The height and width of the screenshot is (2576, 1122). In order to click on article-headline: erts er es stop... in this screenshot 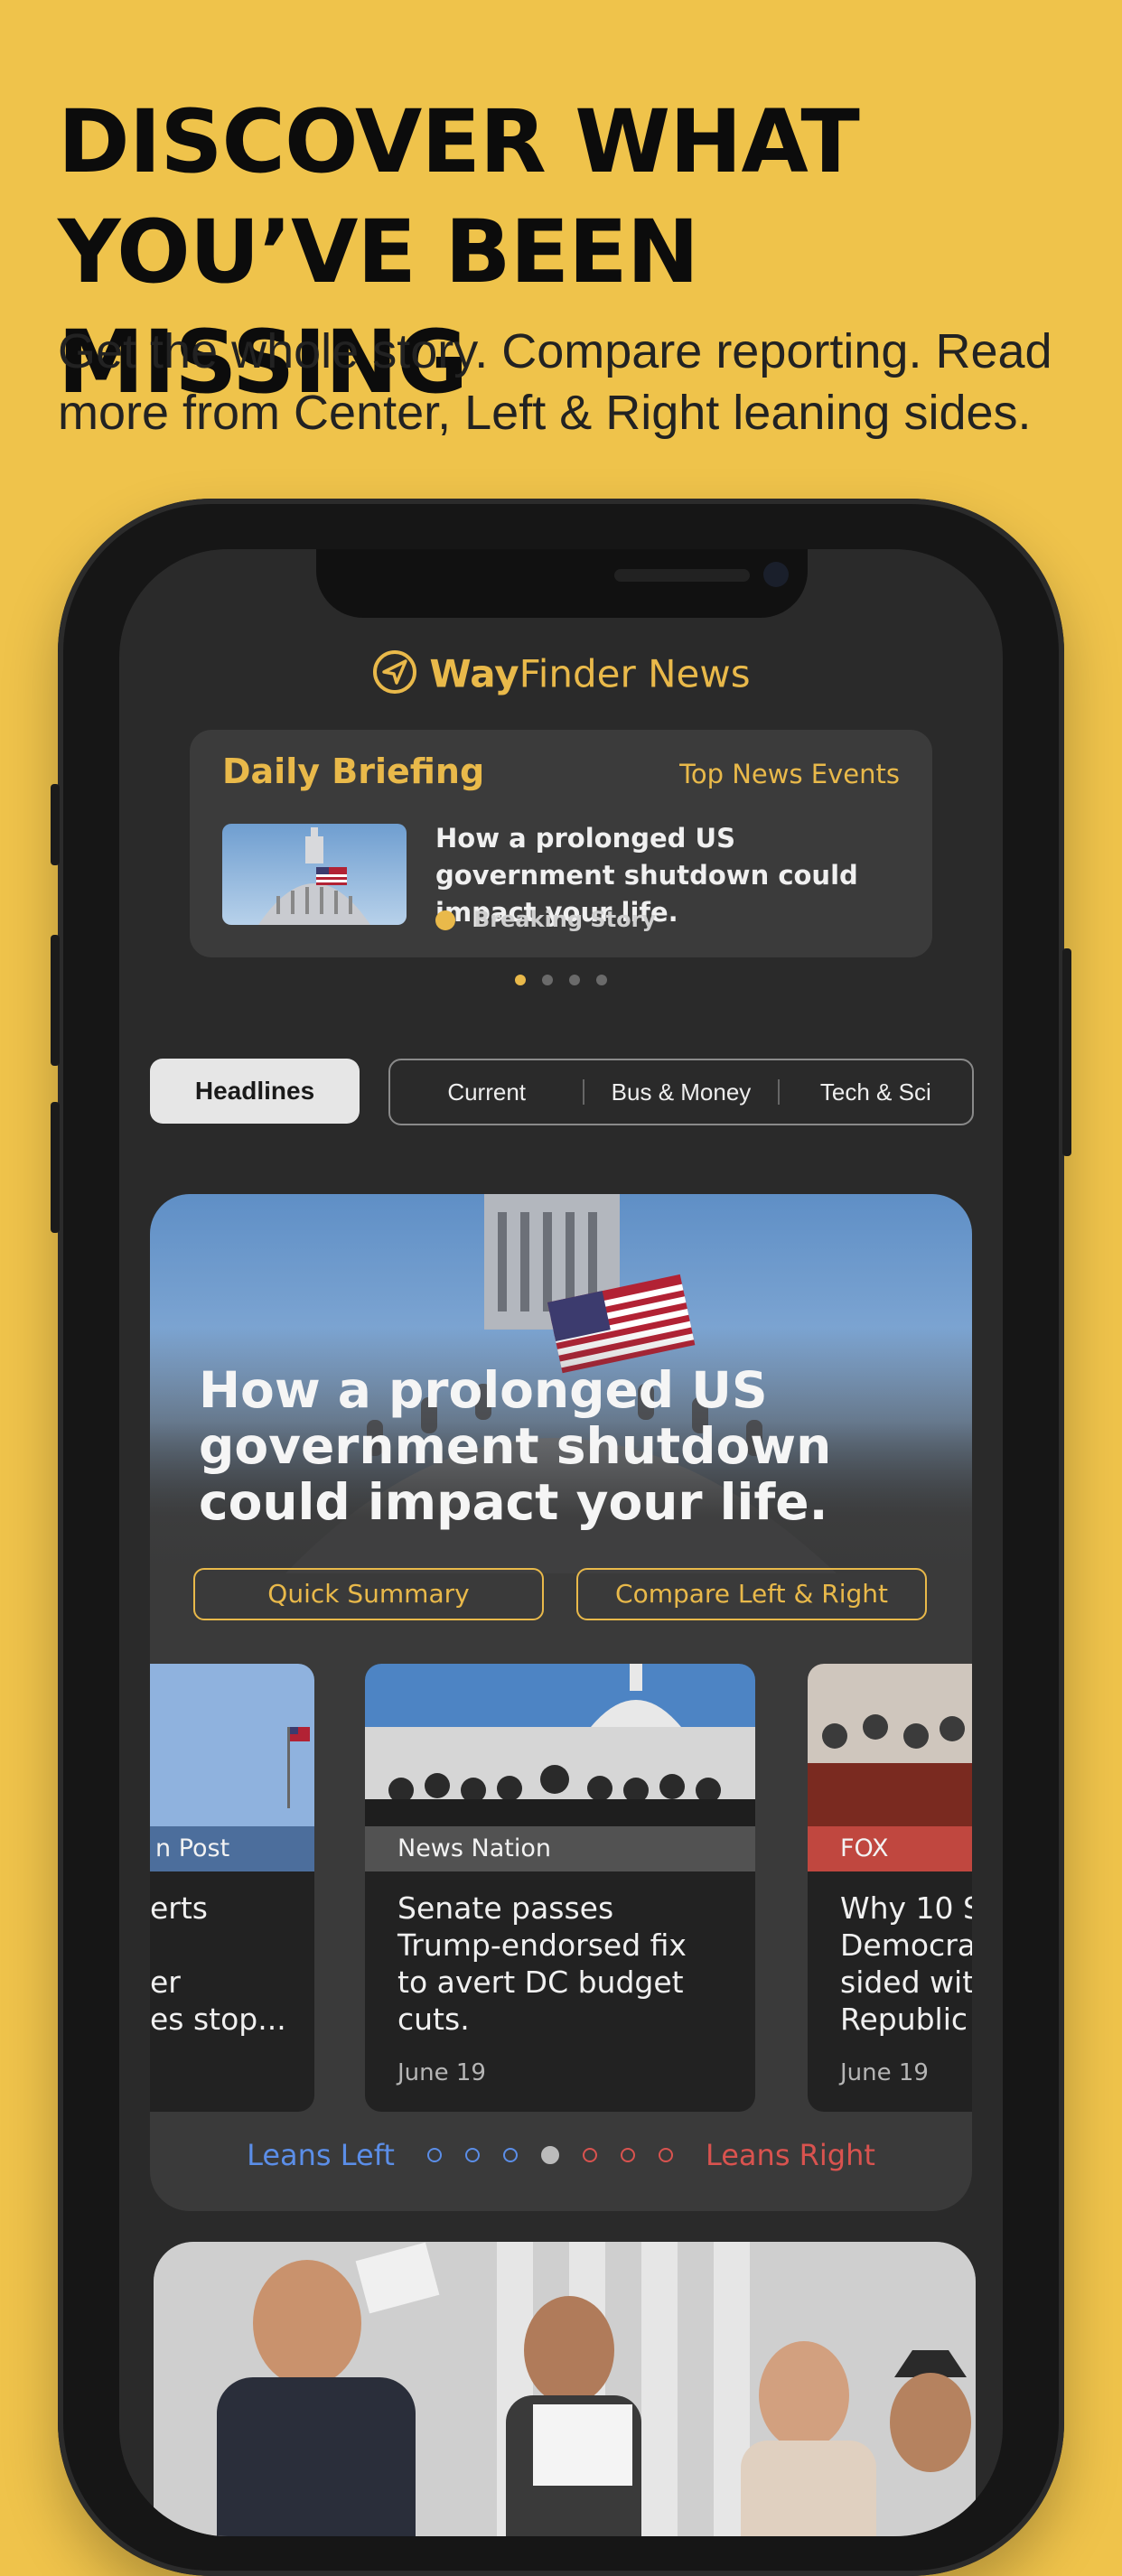, I will do `click(232, 1964)`.